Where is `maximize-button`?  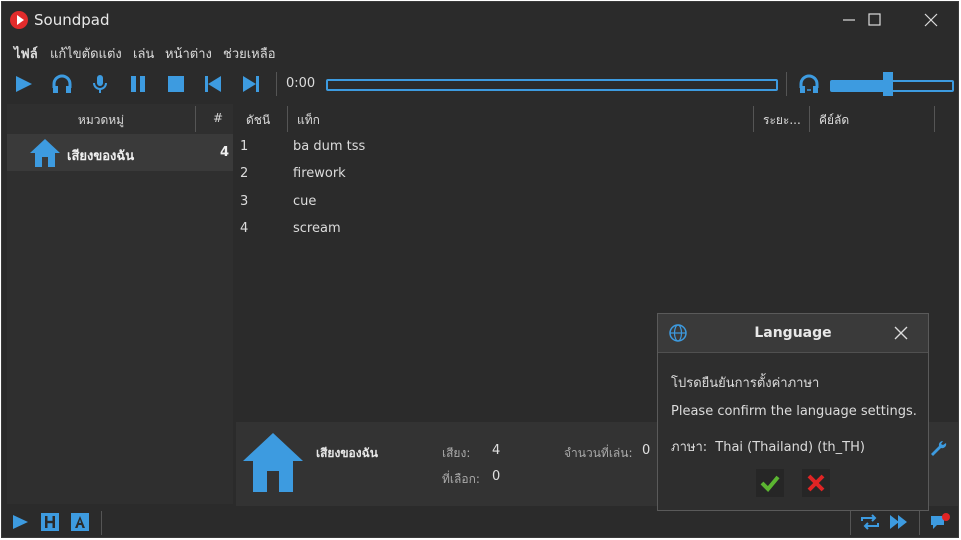
maximize-button is located at coordinates (875, 20).